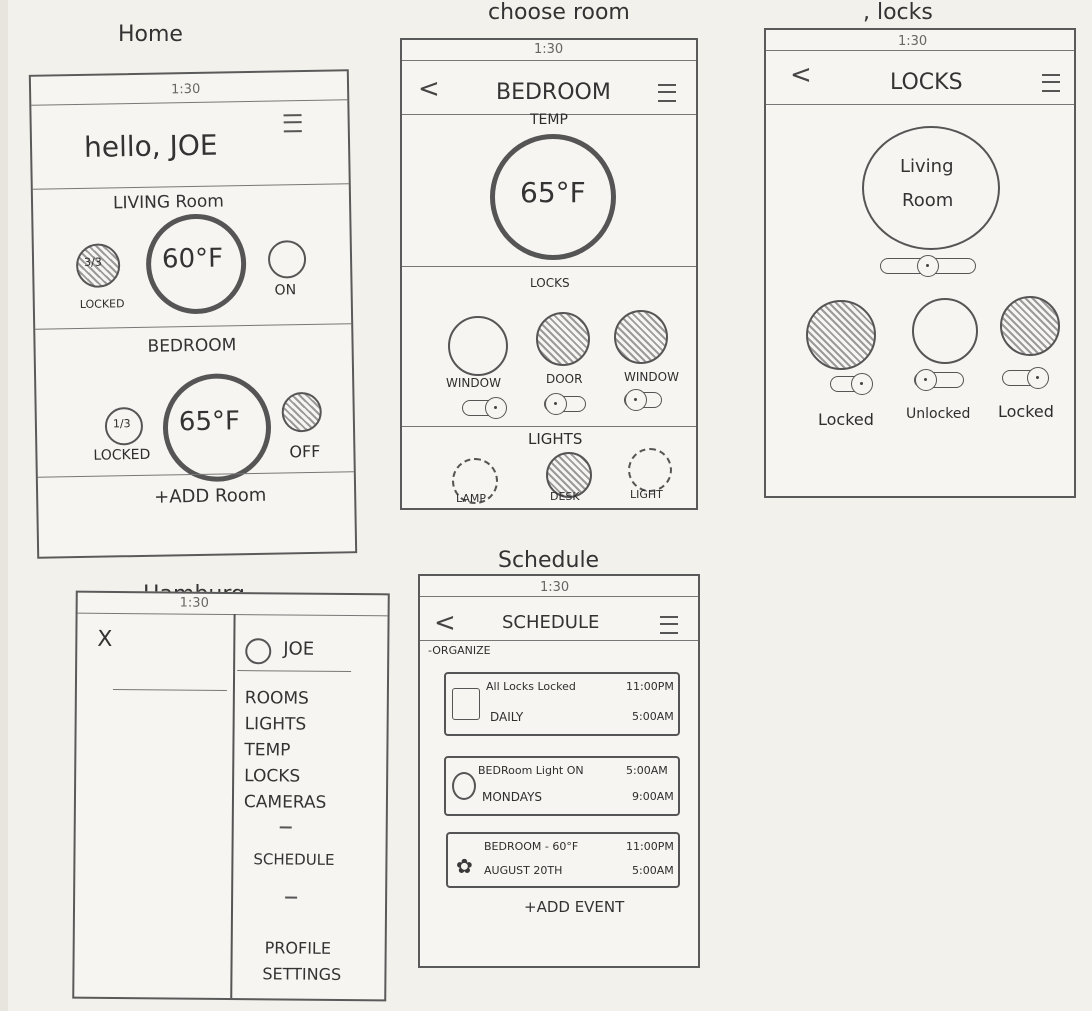 This screenshot has height=1011, width=1092. I want to click on schedule-event-card: All Locks Locked 11:00PM DAILY 5:00AM, so click(562, 704).